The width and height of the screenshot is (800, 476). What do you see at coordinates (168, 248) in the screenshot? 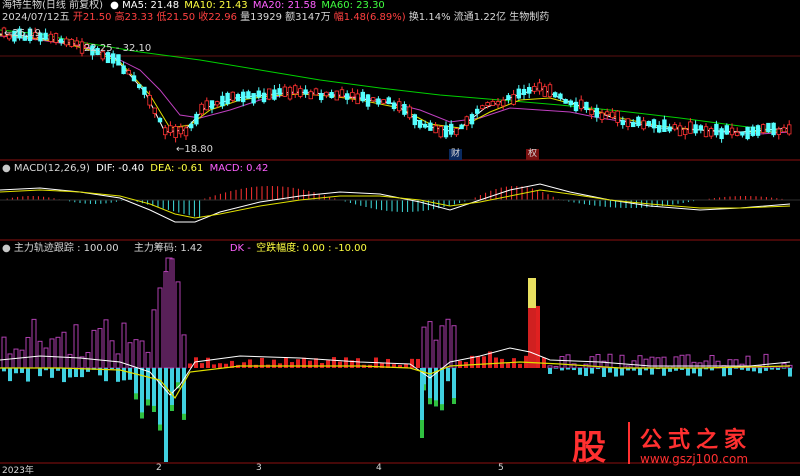
I see `chip-label: 主力筹码: 1.42` at bounding box center [168, 248].